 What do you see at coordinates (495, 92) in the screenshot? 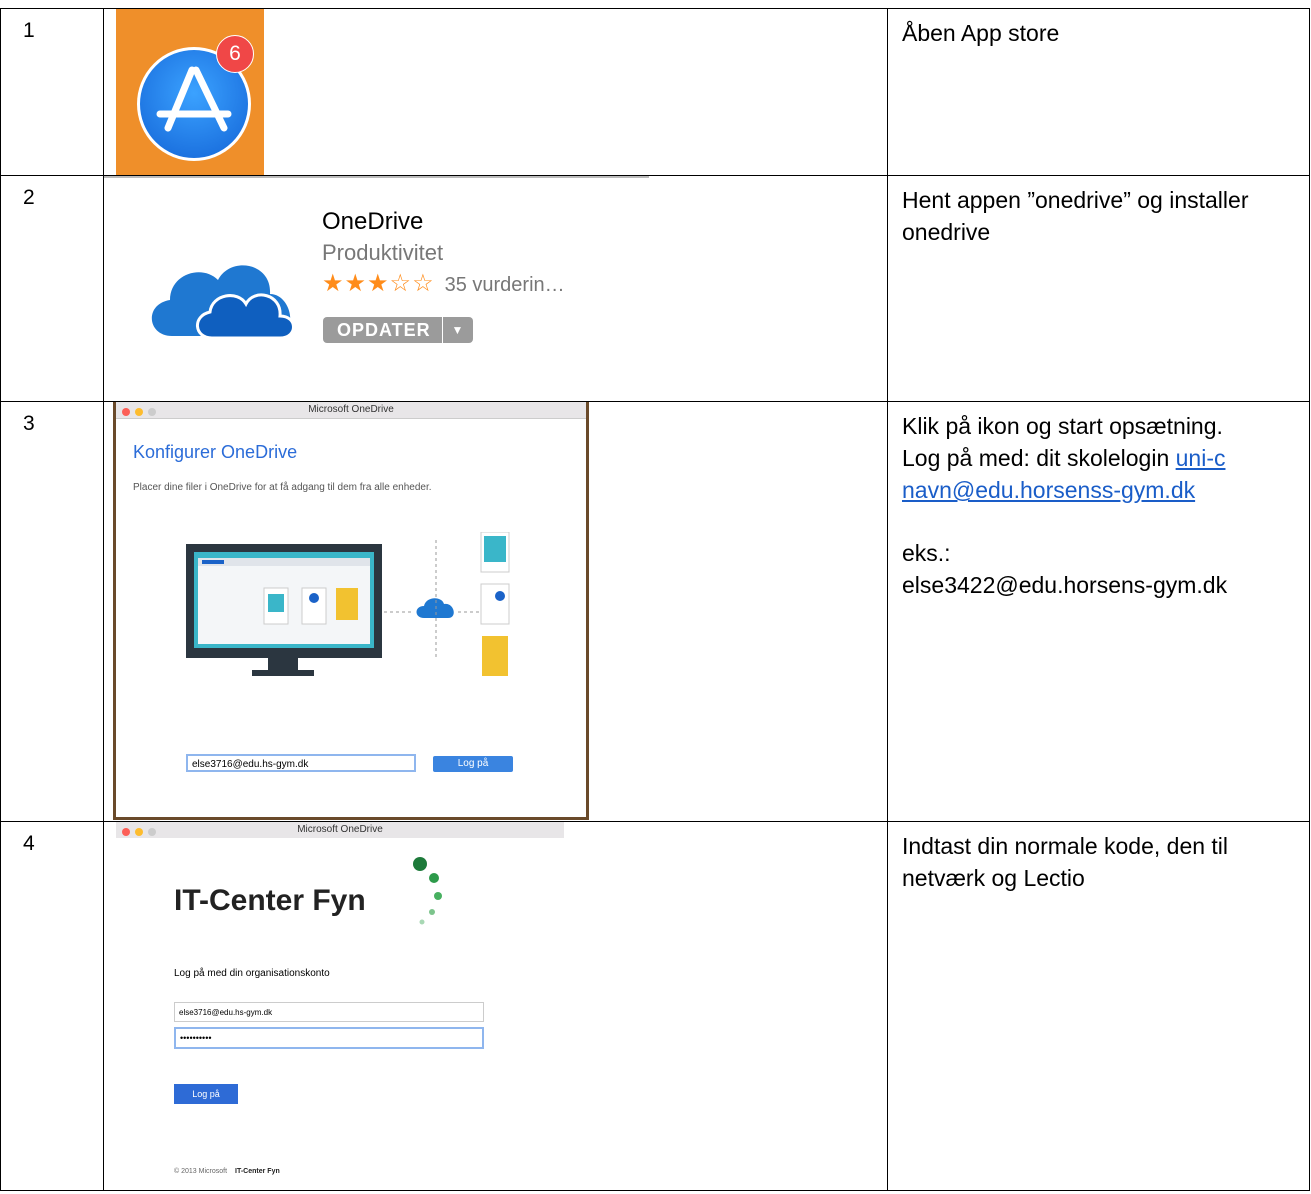
I see `step-image: 6` at bounding box center [495, 92].